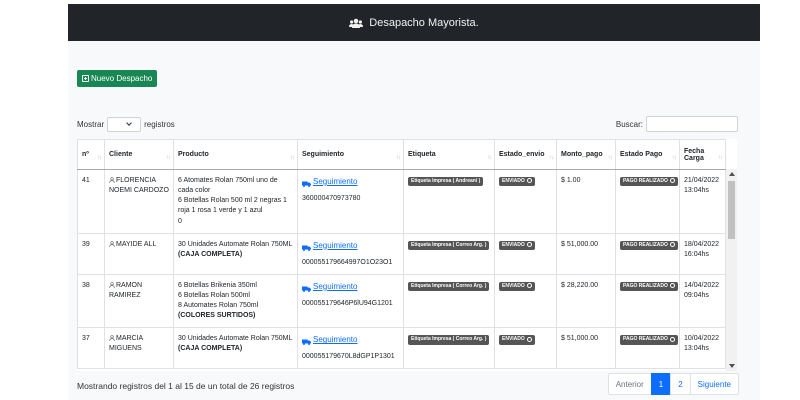 This screenshot has height=400, width=800. Describe the element at coordinates (702, 180) in the screenshot. I see `date-value: 21/04/2022` at that location.